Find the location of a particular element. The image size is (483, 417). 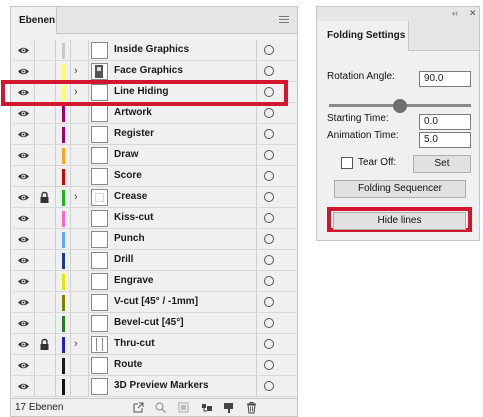

layer-name: Punch is located at coordinates (129, 238).